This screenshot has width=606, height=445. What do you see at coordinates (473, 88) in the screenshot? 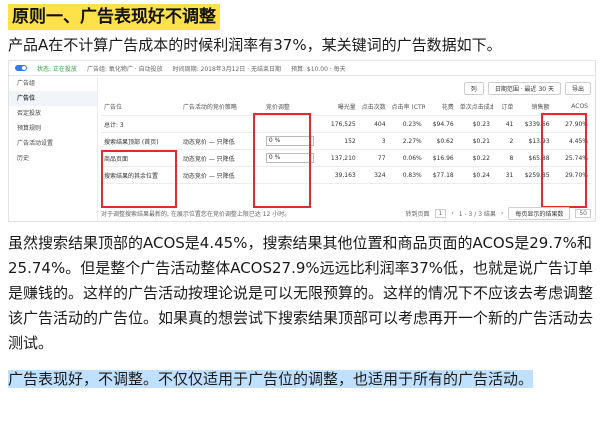
I see `columns-button: 列` at bounding box center [473, 88].